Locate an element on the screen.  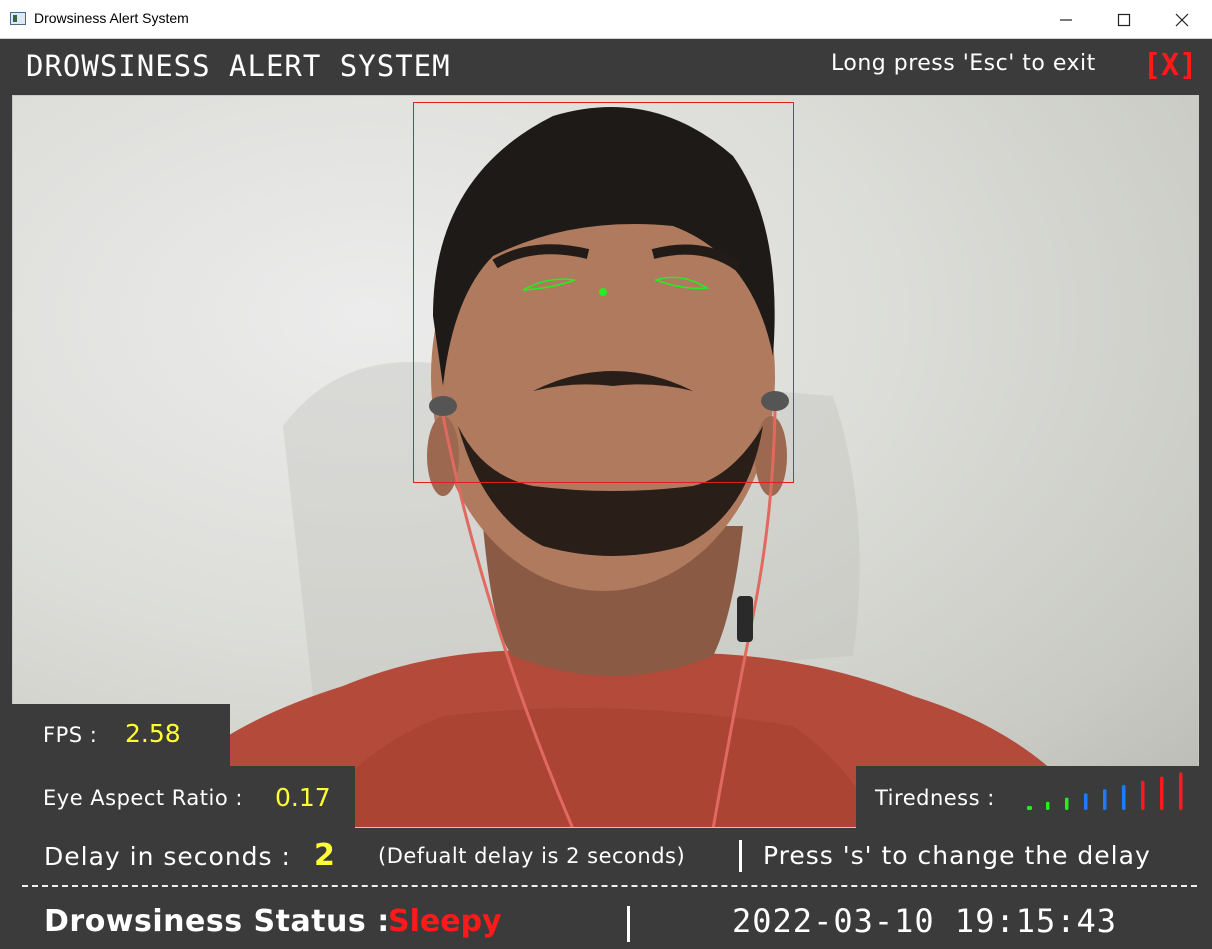
delay-default-note: (Defualt delay is 2 seconds) is located at coordinates (532, 856).